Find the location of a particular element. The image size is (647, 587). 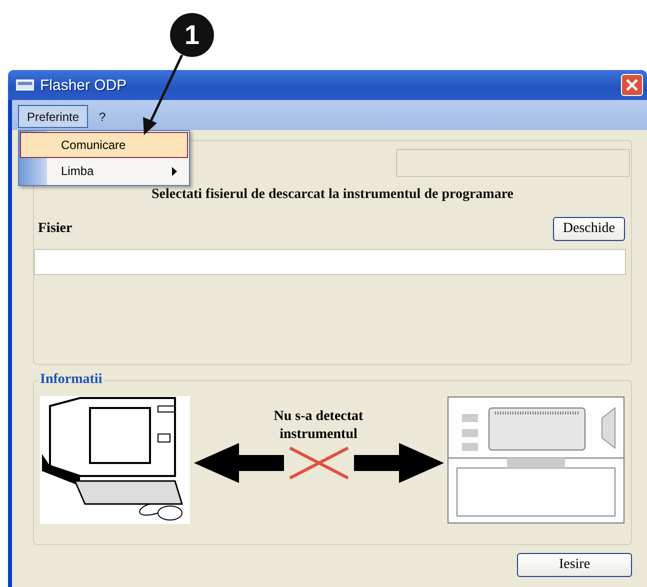

menu-option: Comunicare is located at coordinates (104, 145).